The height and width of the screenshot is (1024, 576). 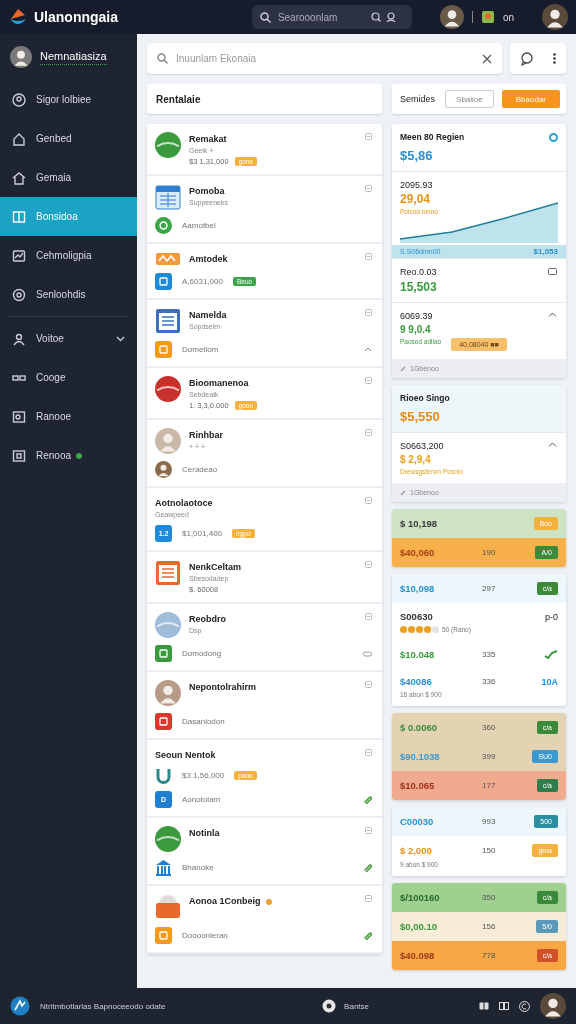 I want to click on toolbar-label: Semides, so click(x=418, y=99).